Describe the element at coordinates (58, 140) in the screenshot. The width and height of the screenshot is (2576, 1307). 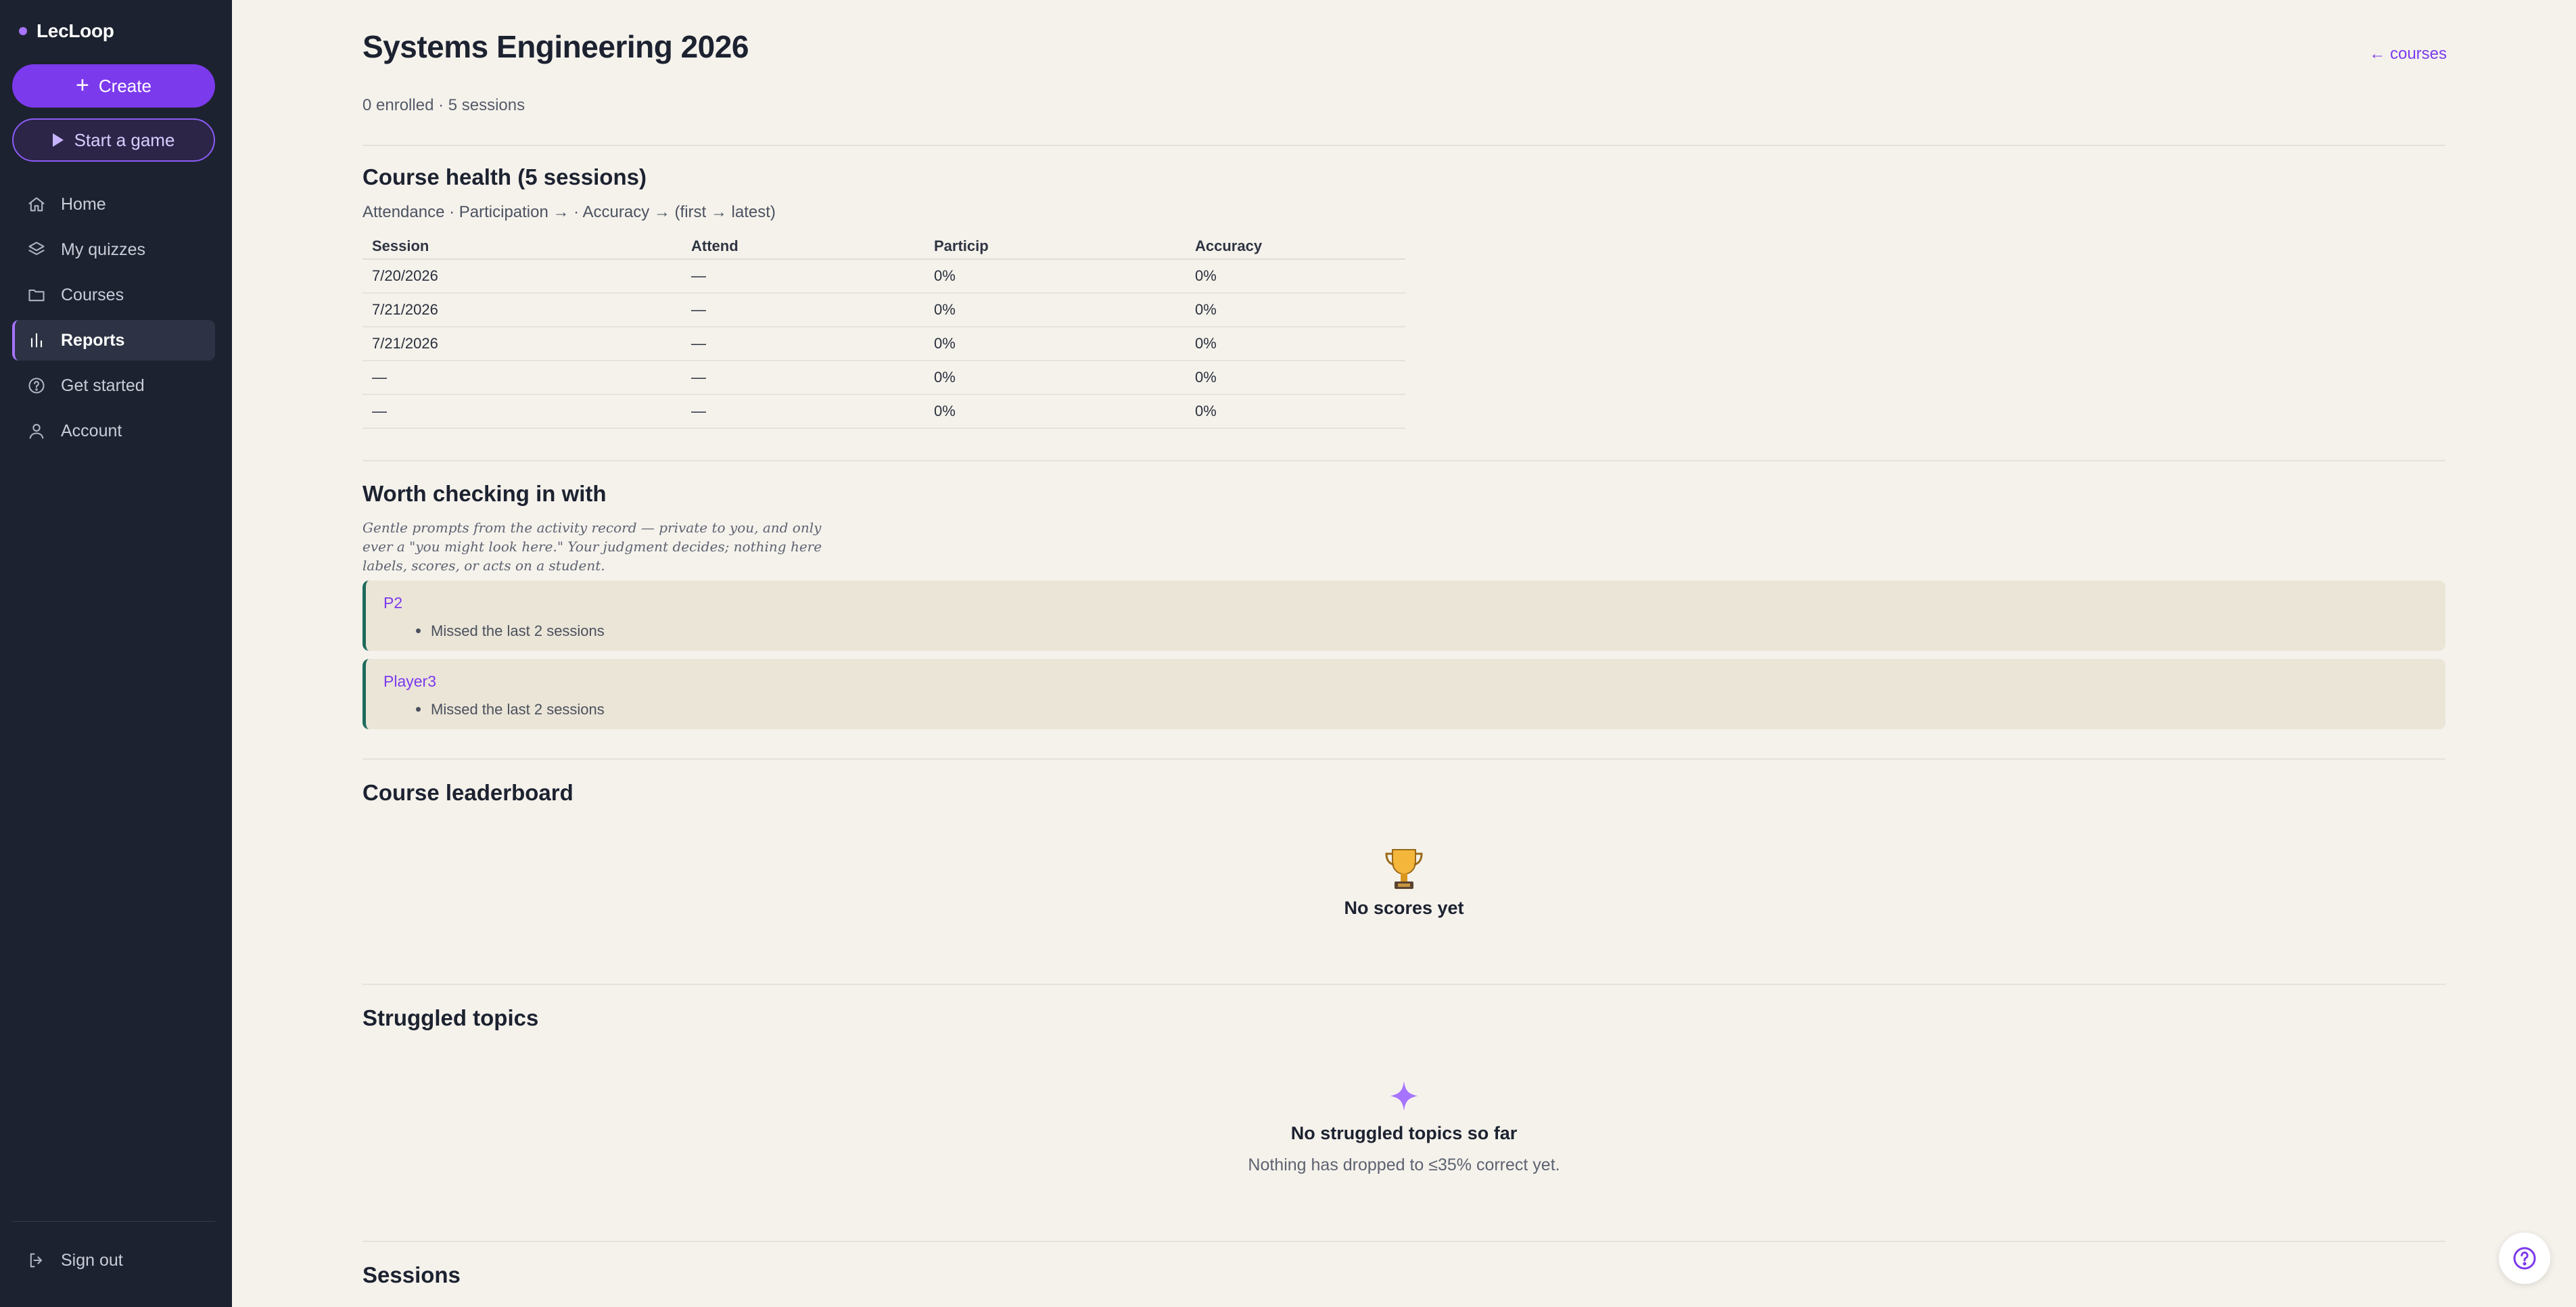
I see `play-icon` at that location.